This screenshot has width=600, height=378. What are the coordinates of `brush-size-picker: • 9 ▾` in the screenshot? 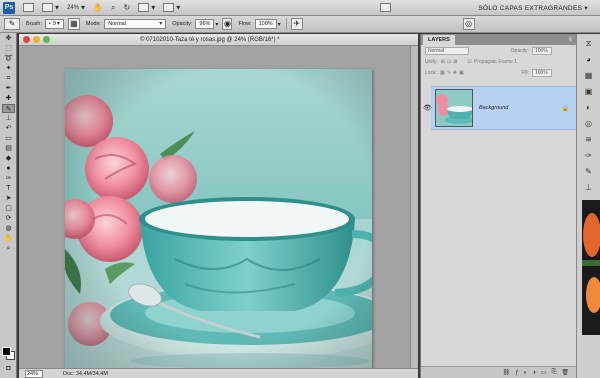 It's located at (54, 24).